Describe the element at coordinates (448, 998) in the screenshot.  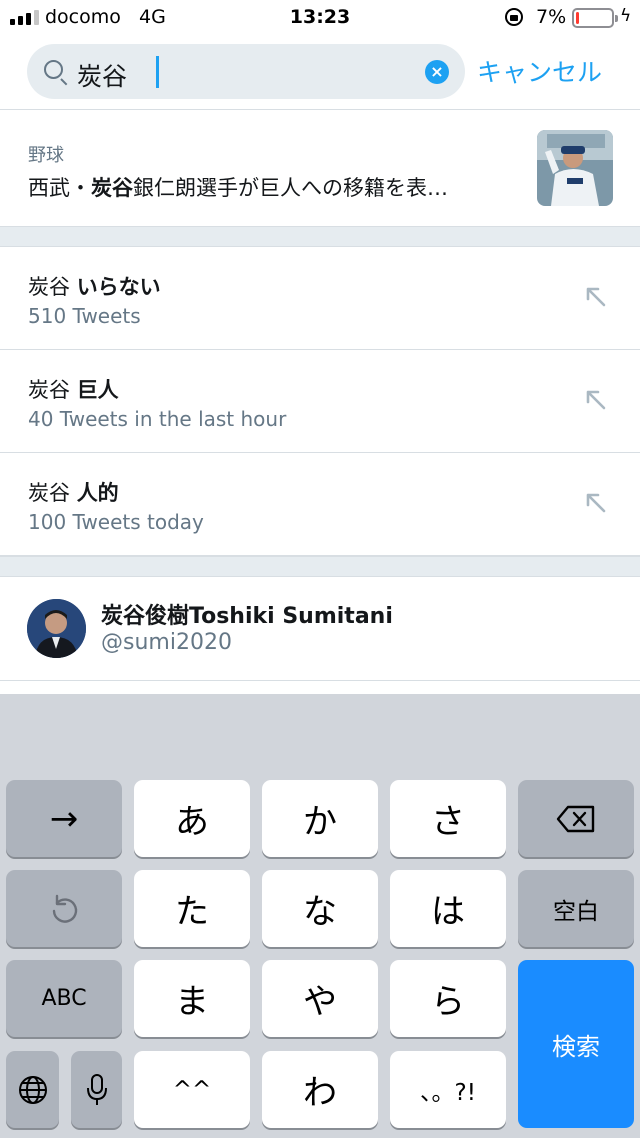
I see `kana-key: ら` at that location.